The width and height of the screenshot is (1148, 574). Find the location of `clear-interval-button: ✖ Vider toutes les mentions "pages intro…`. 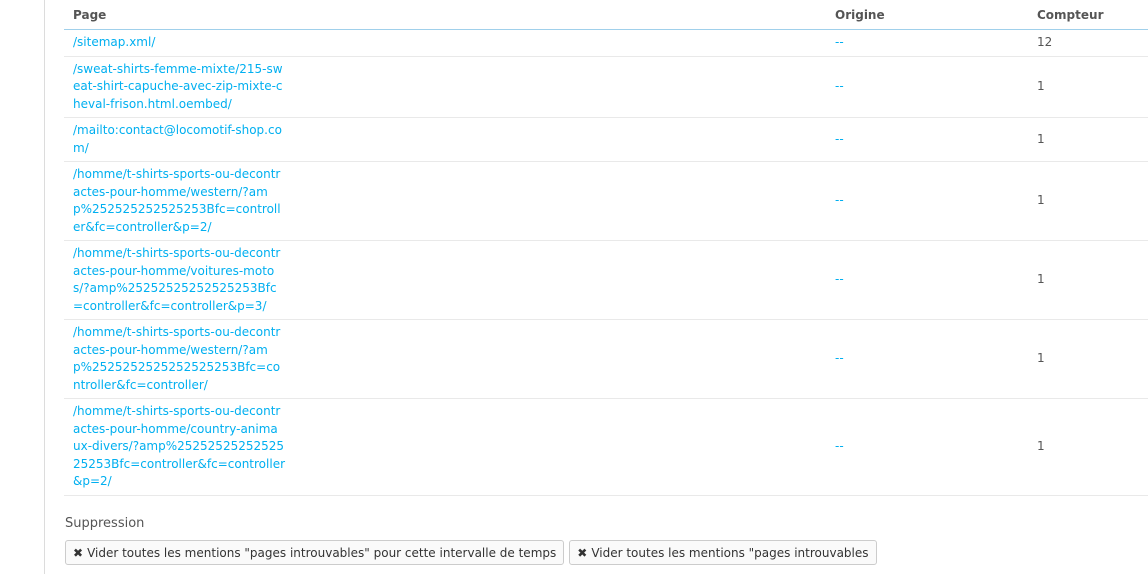

clear-interval-button: ✖ Vider toutes les mentions "pages intro… is located at coordinates (315, 552).